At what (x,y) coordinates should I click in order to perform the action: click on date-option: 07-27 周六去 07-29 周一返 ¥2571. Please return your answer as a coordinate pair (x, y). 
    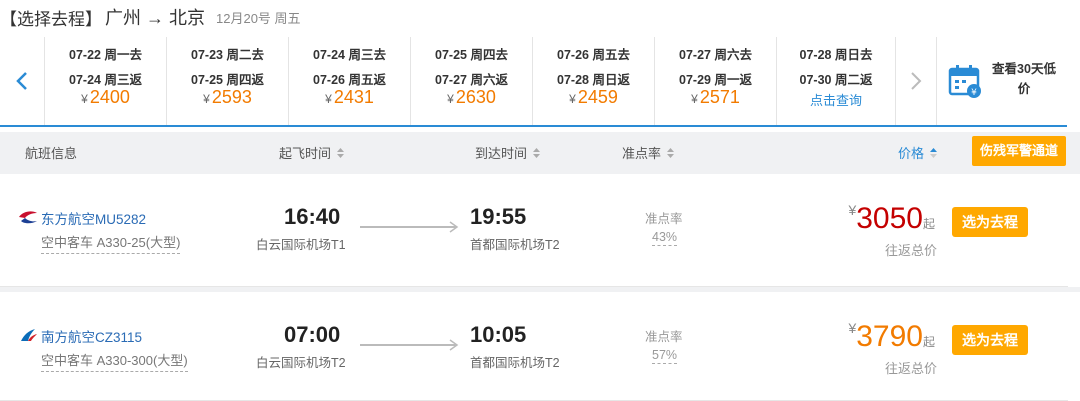
    Looking at the image, I should click on (716, 81).